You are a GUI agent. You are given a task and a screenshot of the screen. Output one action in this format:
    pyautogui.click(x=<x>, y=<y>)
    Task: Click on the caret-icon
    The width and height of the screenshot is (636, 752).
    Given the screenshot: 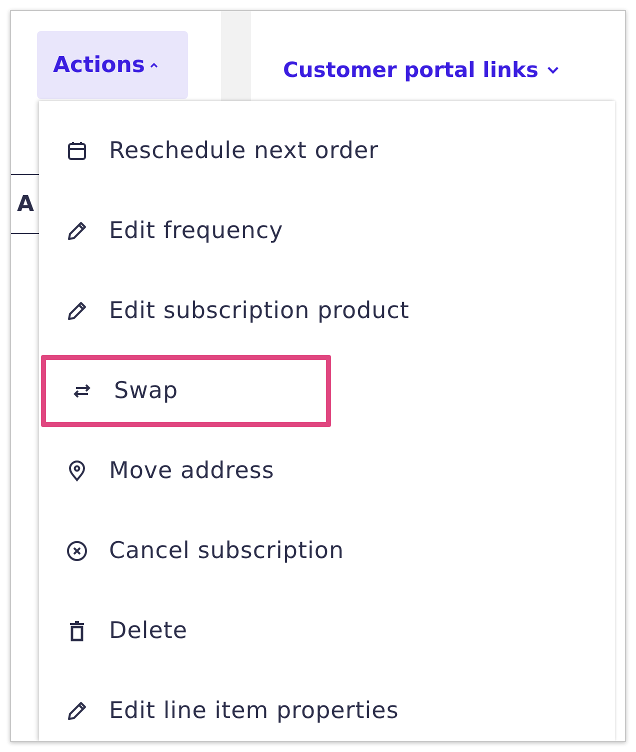 What is the action you would take?
    pyautogui.click(x=154, y=65)
    